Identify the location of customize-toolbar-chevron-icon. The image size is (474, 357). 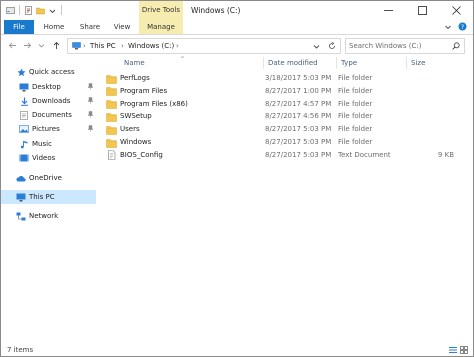
(52, 10).